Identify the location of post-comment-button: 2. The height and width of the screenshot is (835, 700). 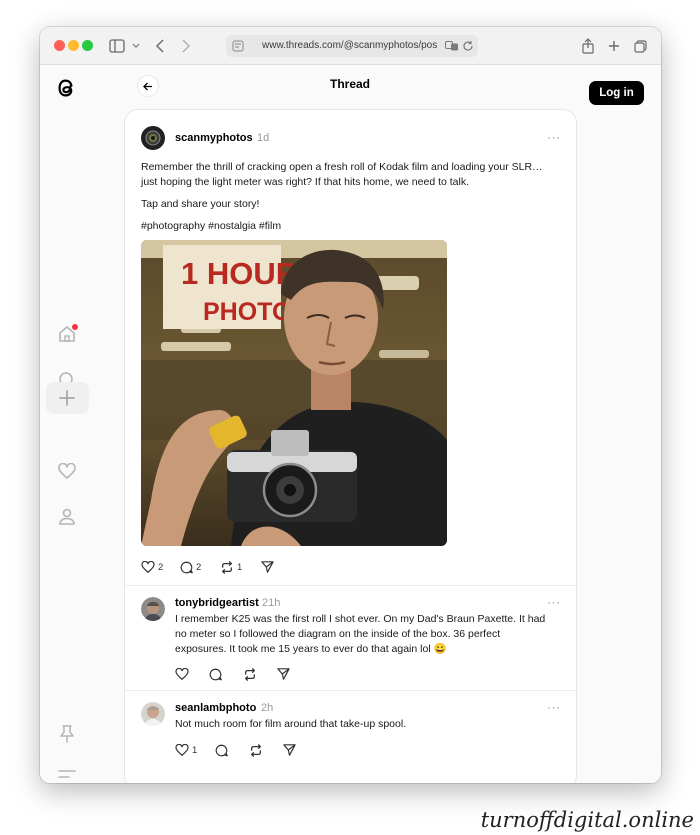
(190, 567).